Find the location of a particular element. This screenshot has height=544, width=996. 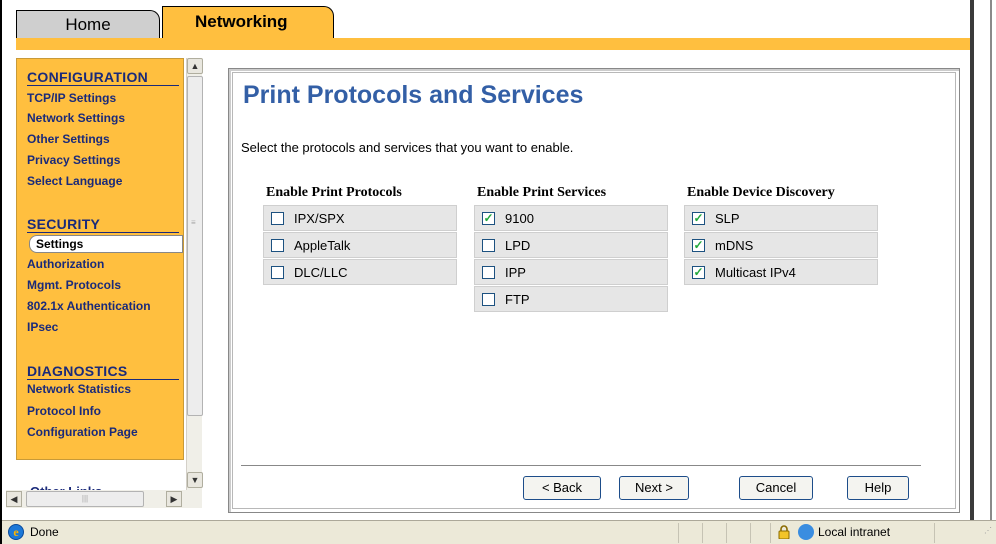

nav-item-tcpip-settings: TCP/IP Settings is located at coordinates (71, 98).